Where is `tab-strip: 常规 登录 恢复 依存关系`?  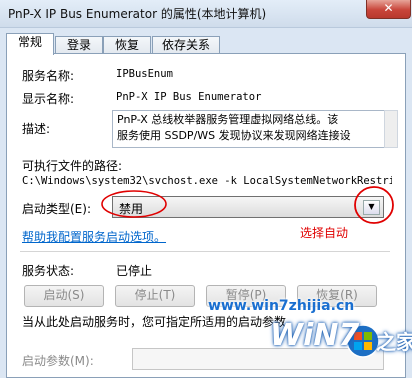 tab-strip: 常规 登录 恢复 依存关系 is located at coordinates (206, 44).